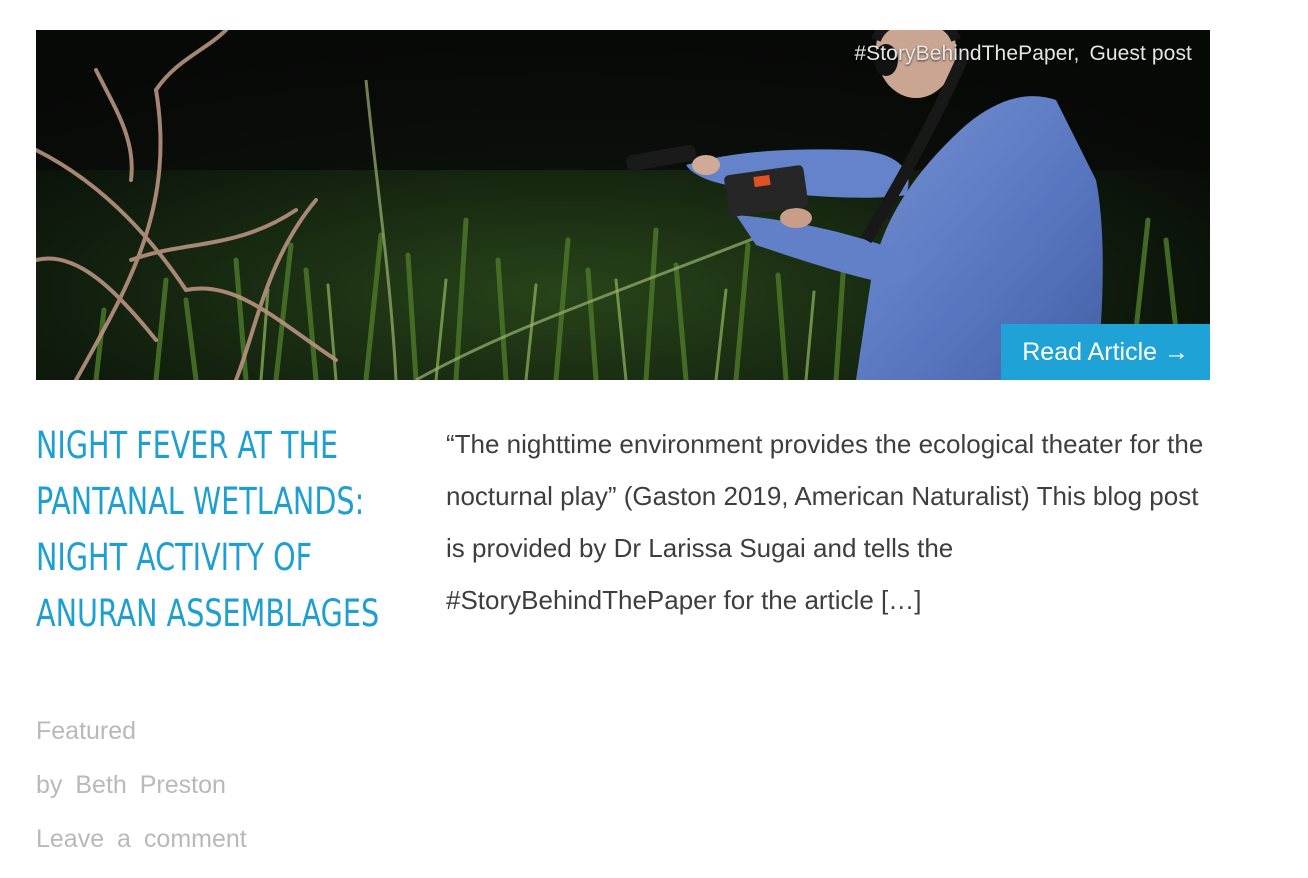 Image resolution: width=1308 pixels, height=878 pixels. What do you see at coordinates (141, 731) in the screenshot?
I see `post-category-row: Featured` at bounding box center [141, 731].